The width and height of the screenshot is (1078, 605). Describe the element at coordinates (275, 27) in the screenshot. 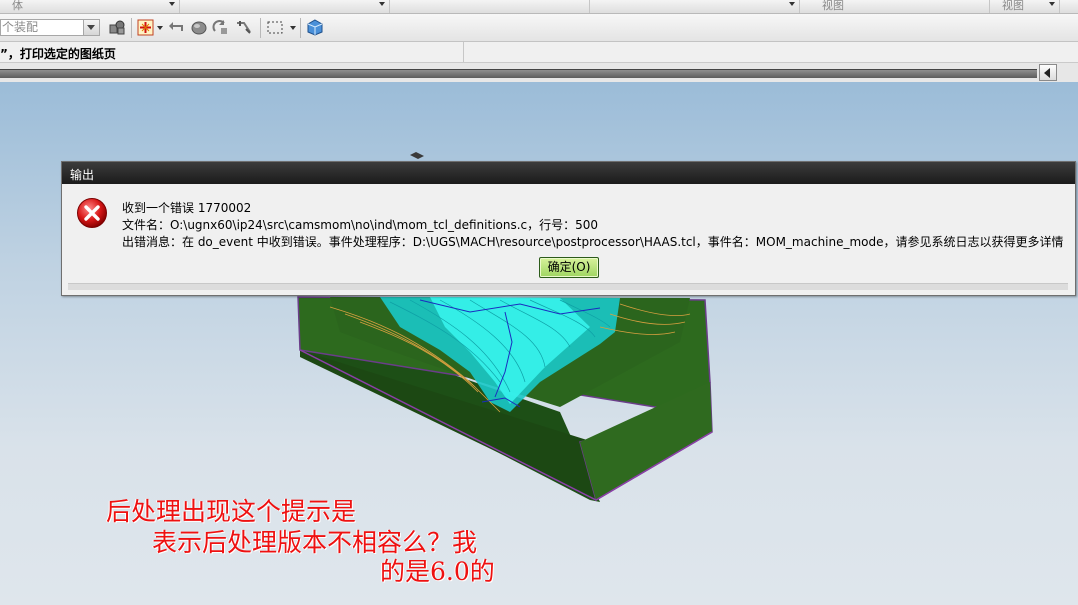

I see `box-select-icon` at that location.